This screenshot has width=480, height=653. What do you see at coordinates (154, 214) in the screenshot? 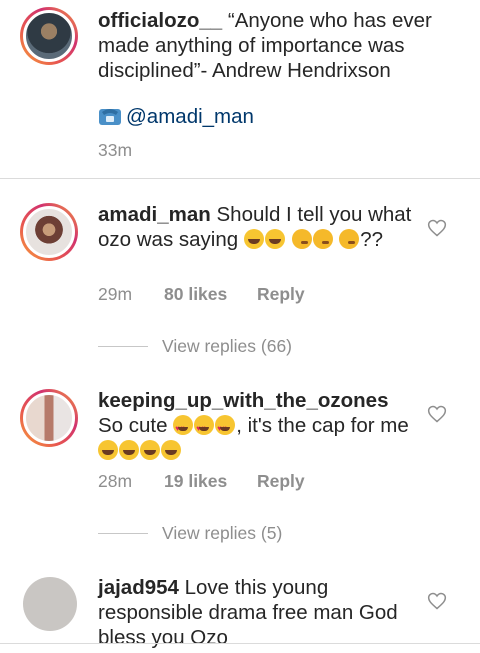
I see `comment-username: amadi_man` at bounding box center [154, 214].